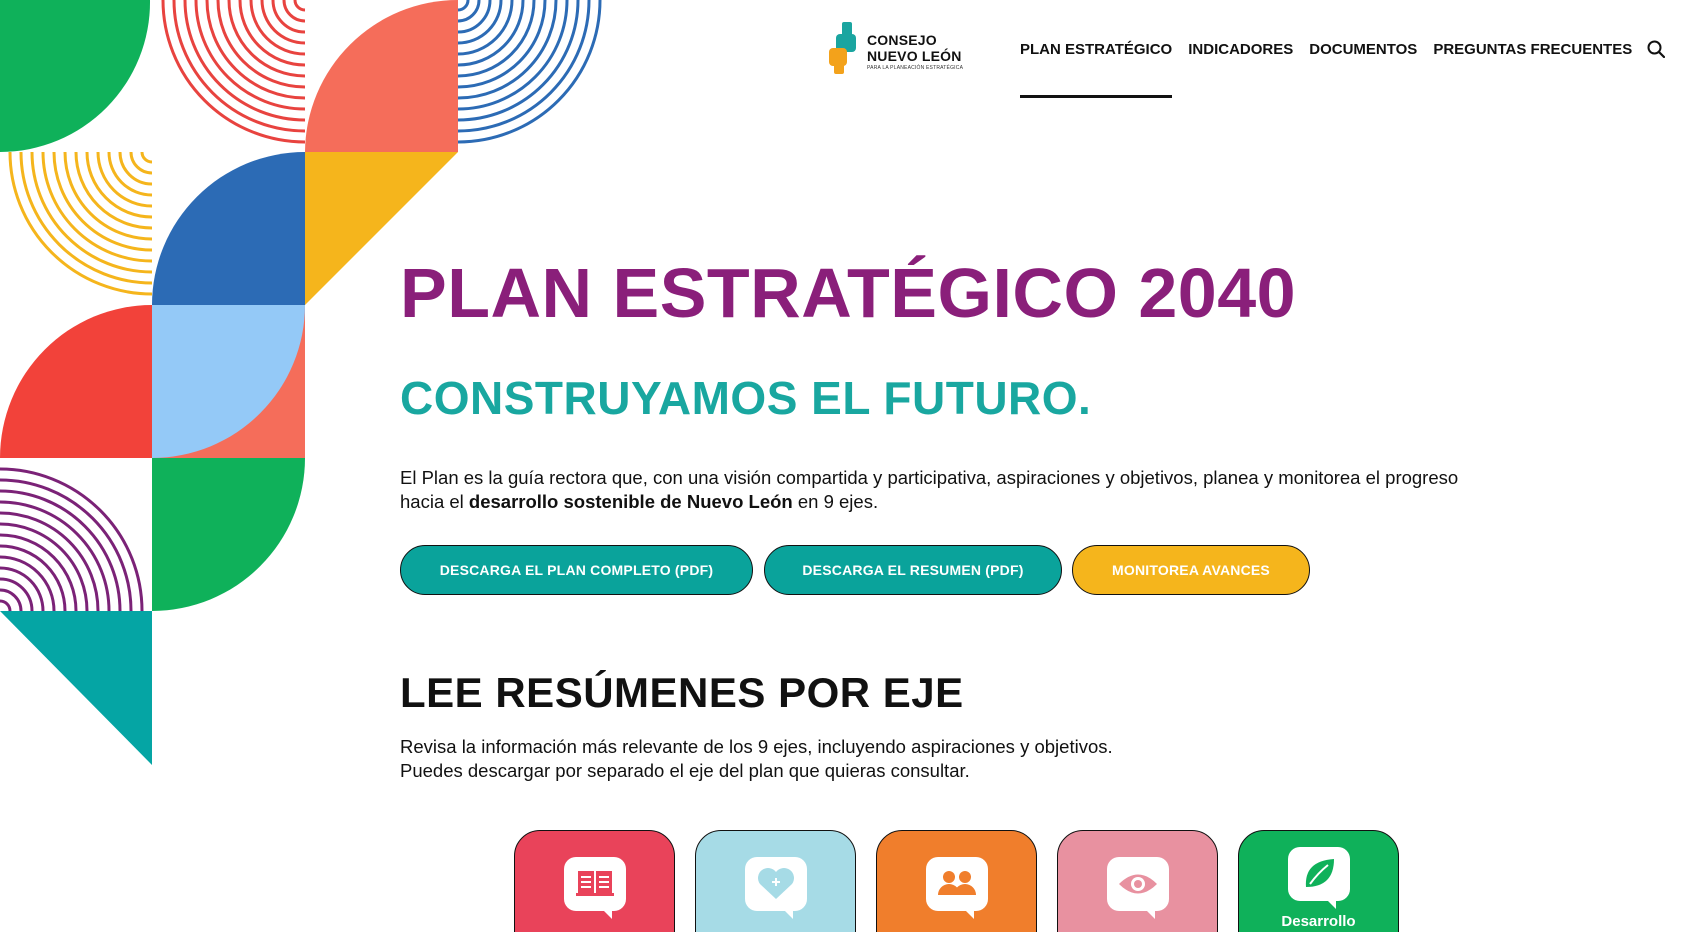 This screenshot has width=1701, height=932. What do you see at coordinates (1532, 49) in the screenshot?
I see `nav-preguntas-frecuentes: PREGUNTAS FRECUENTES` at bounding box center [1532, 49].